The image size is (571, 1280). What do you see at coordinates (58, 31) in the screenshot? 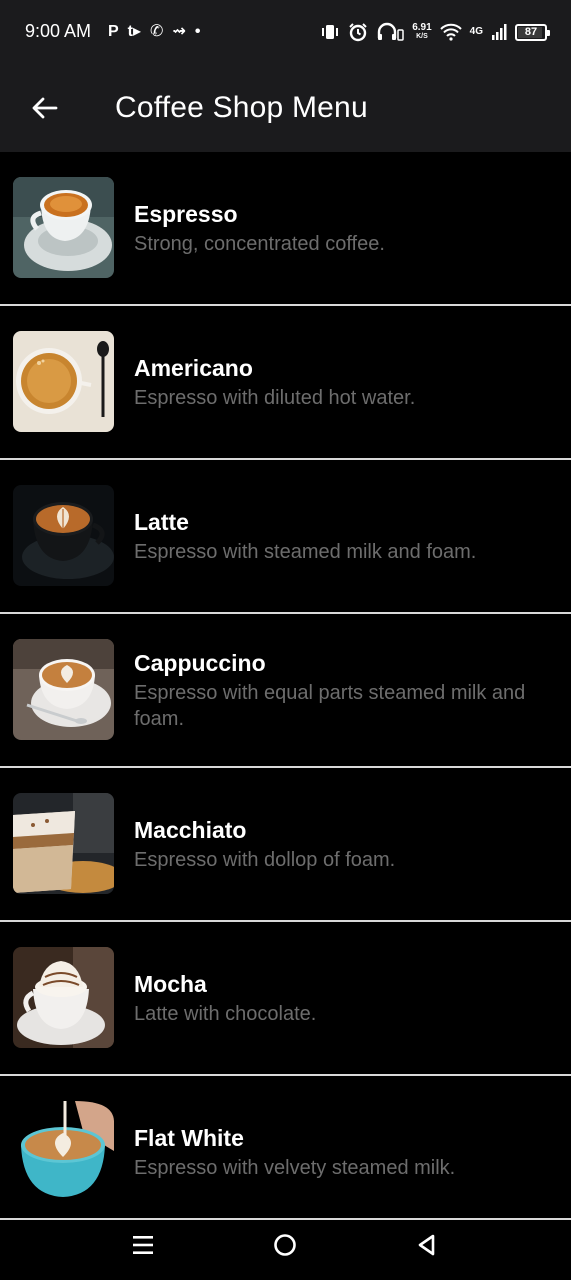
I see `status-time: 9:00 AM` at bounding box center [58, 31].